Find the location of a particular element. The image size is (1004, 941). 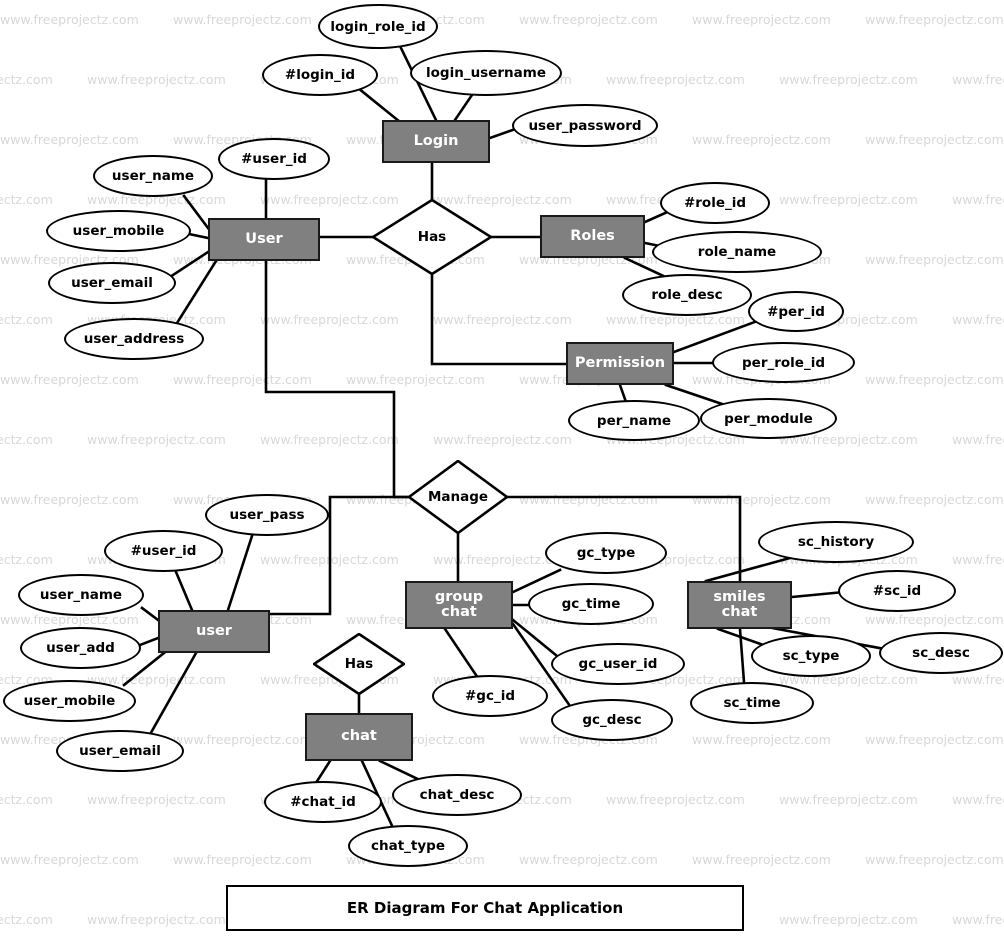

attribute-login_id: #login_id is located at coordinates (320, 75).